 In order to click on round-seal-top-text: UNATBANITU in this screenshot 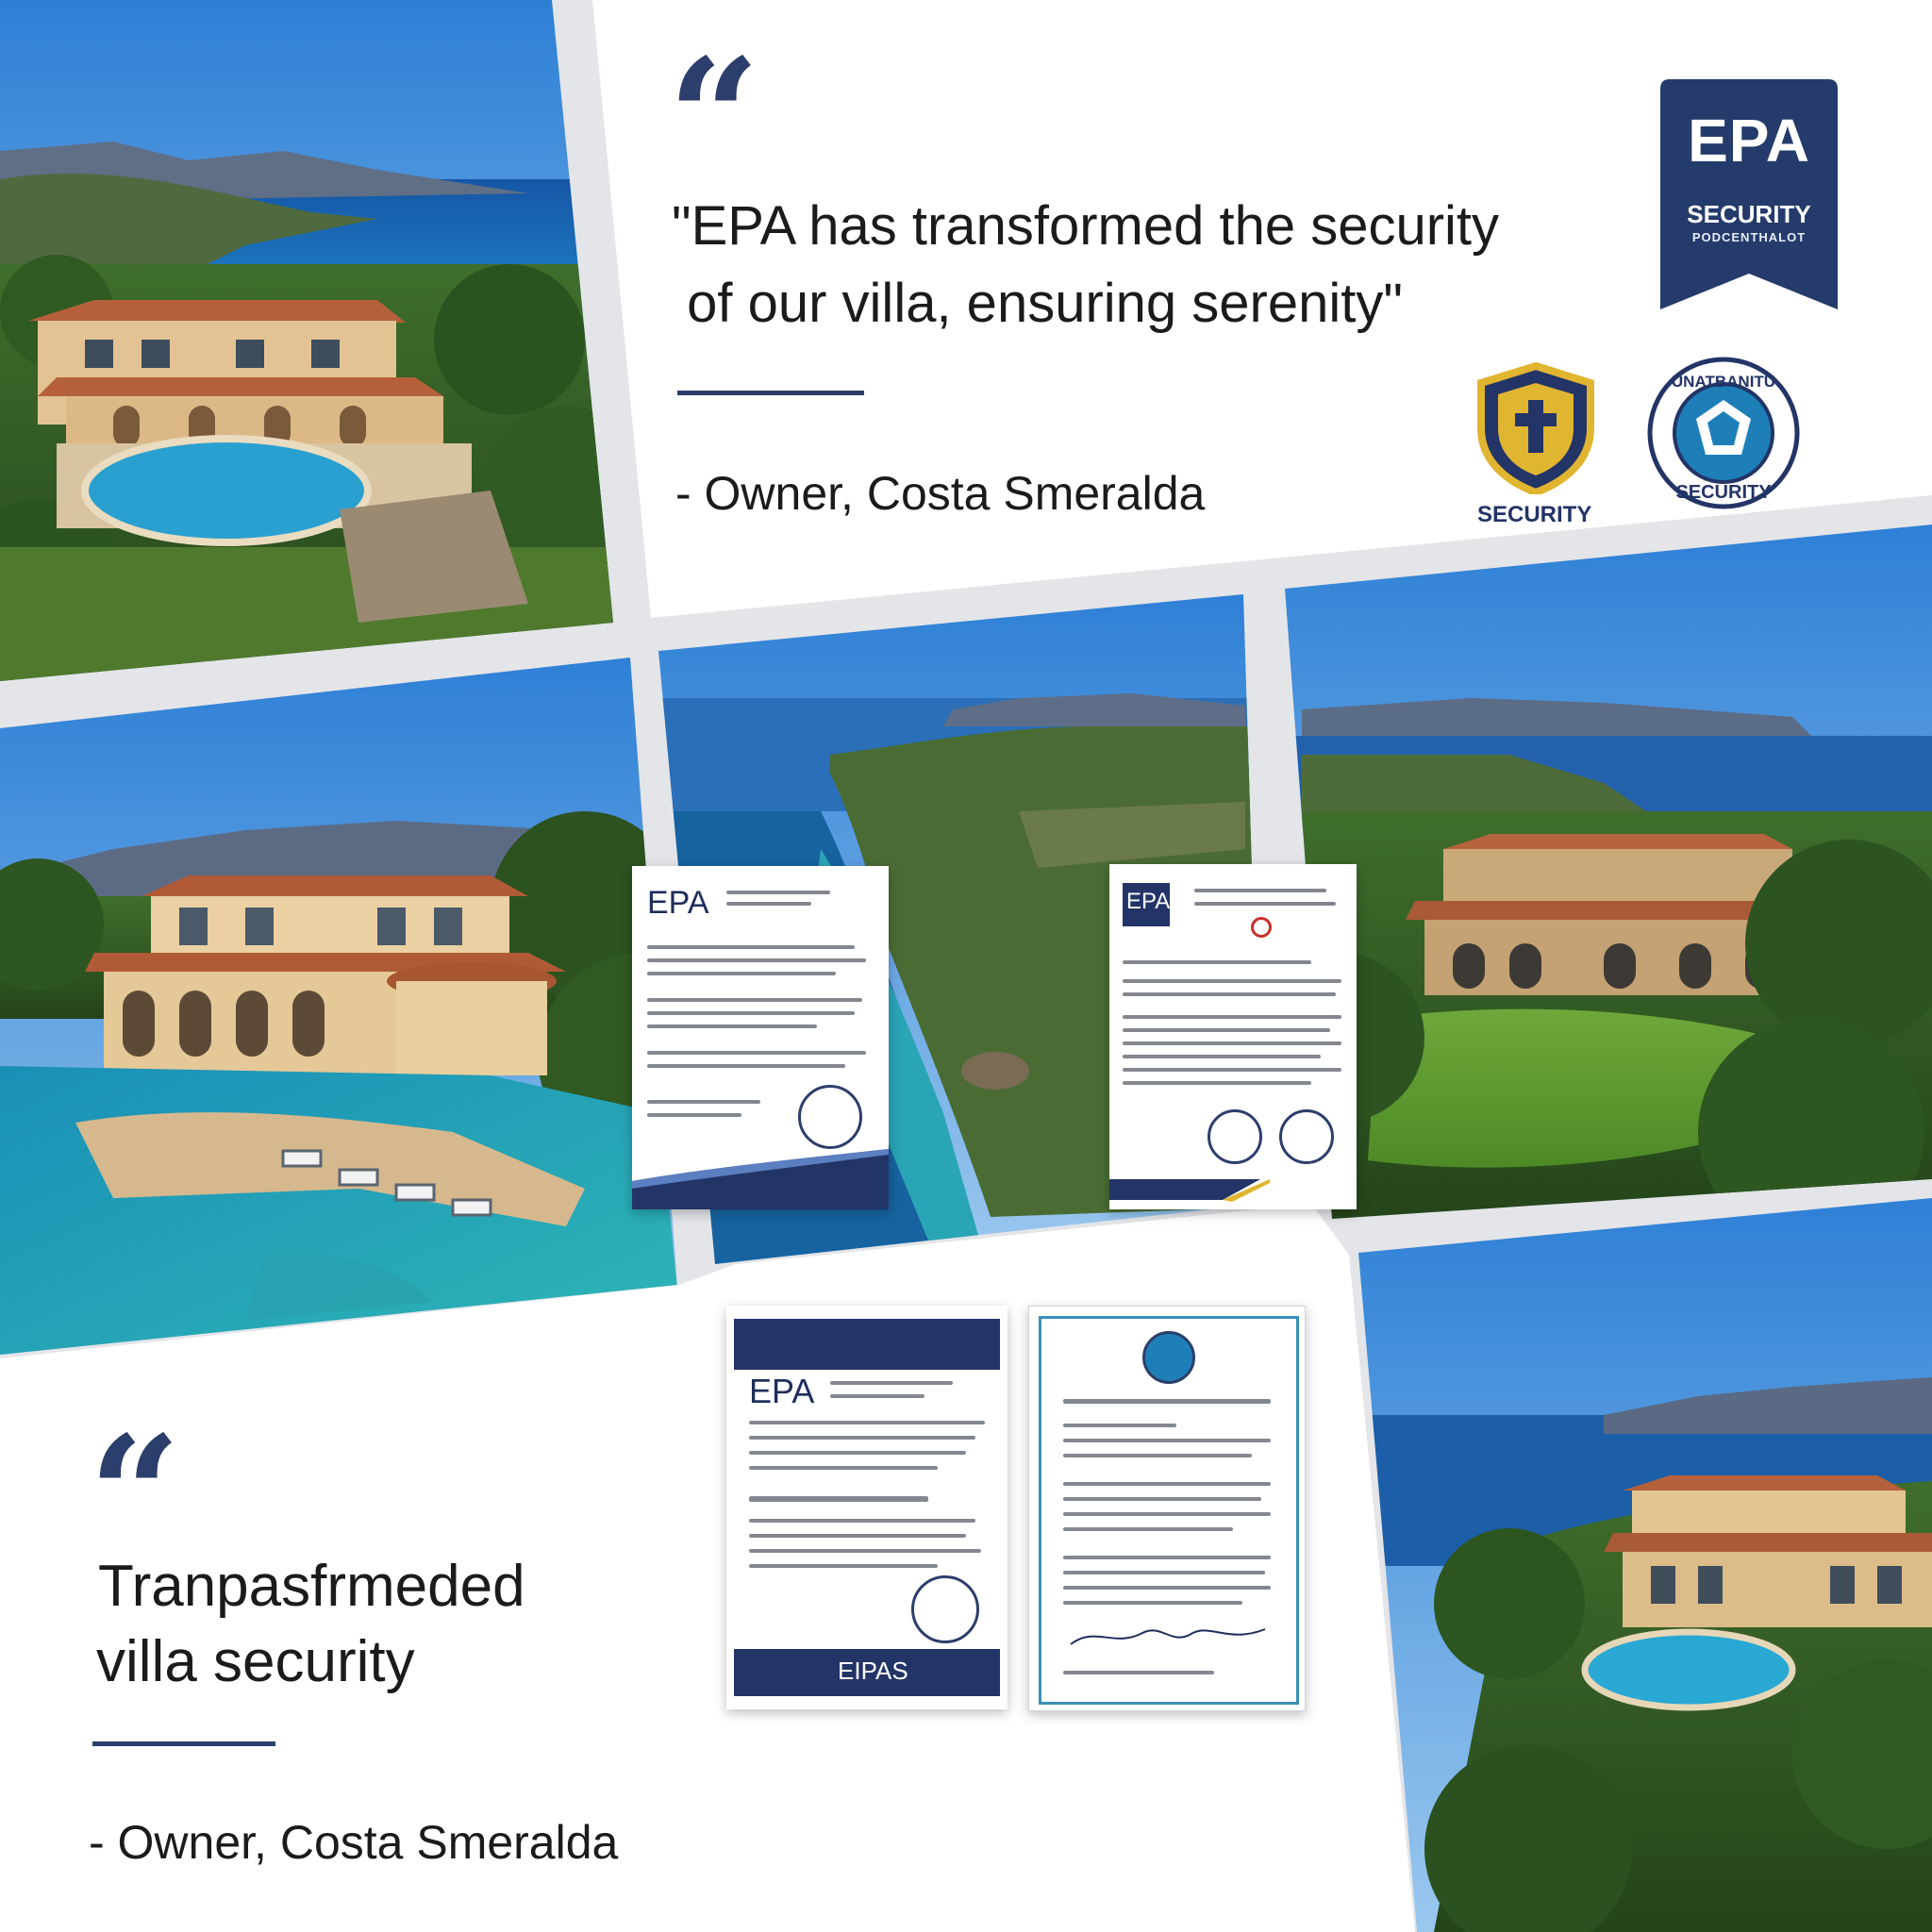, I will do `click(1724, 382)`.